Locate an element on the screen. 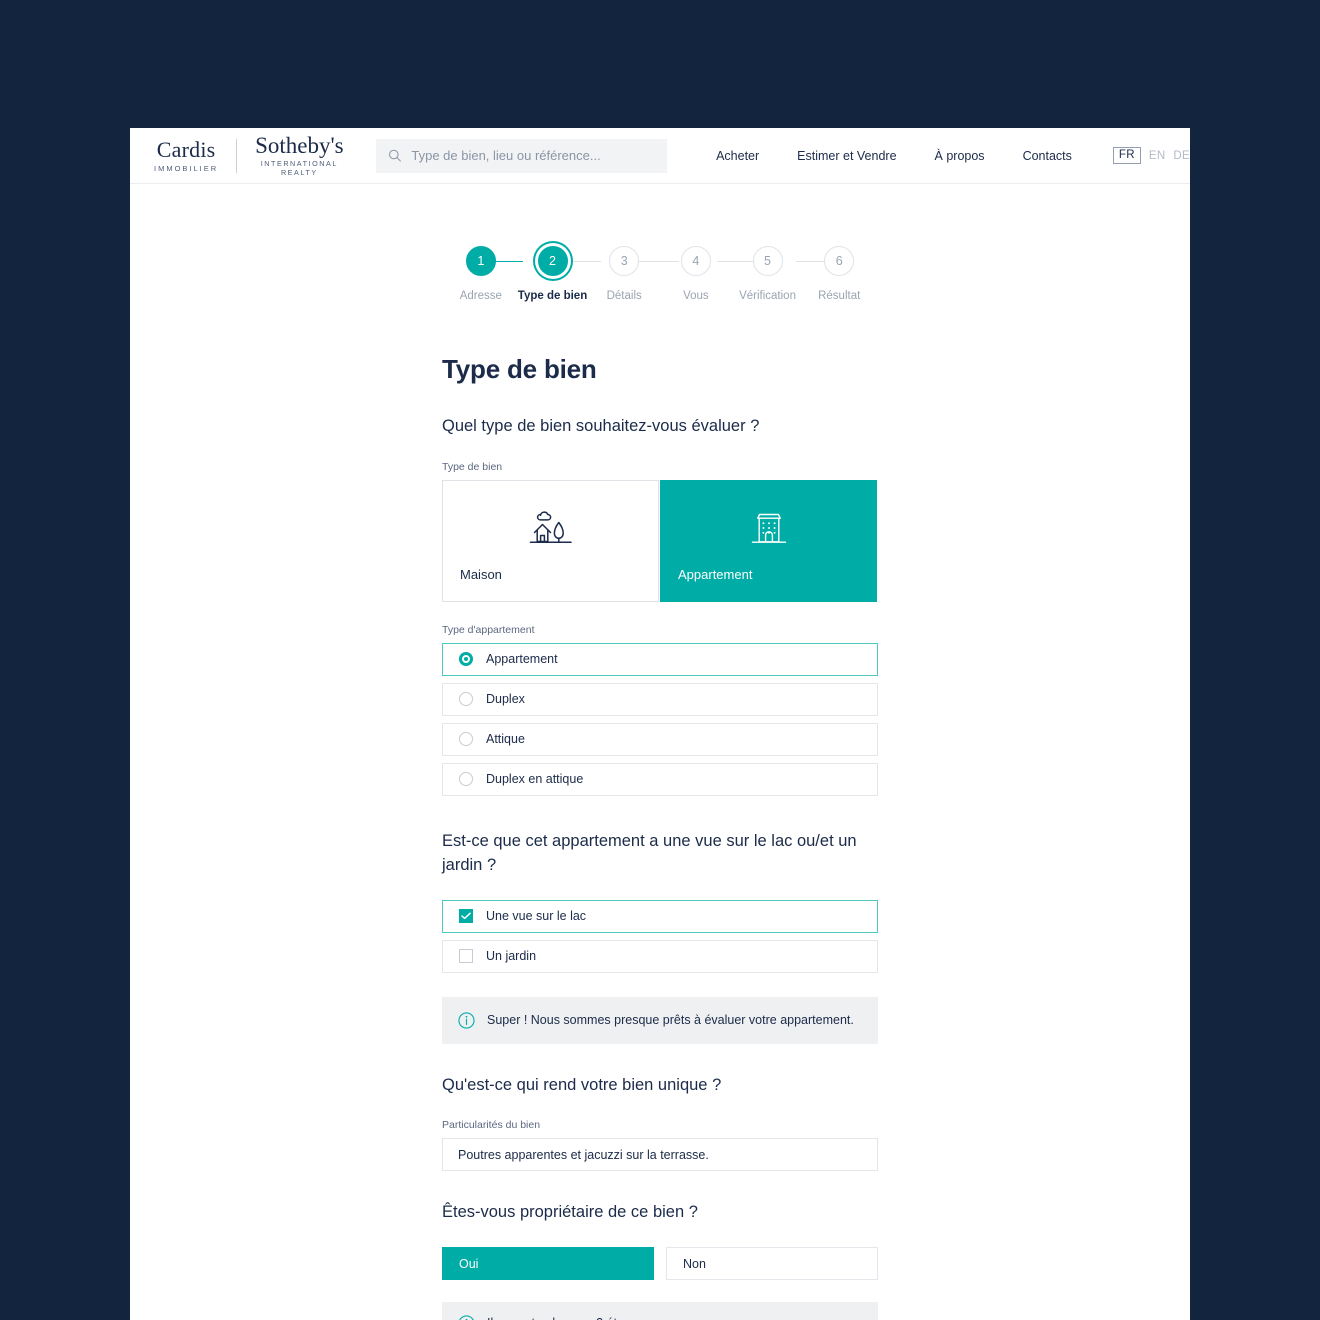  sothebys-wordmark: Sotheby's is located at coordinates (299, 145).